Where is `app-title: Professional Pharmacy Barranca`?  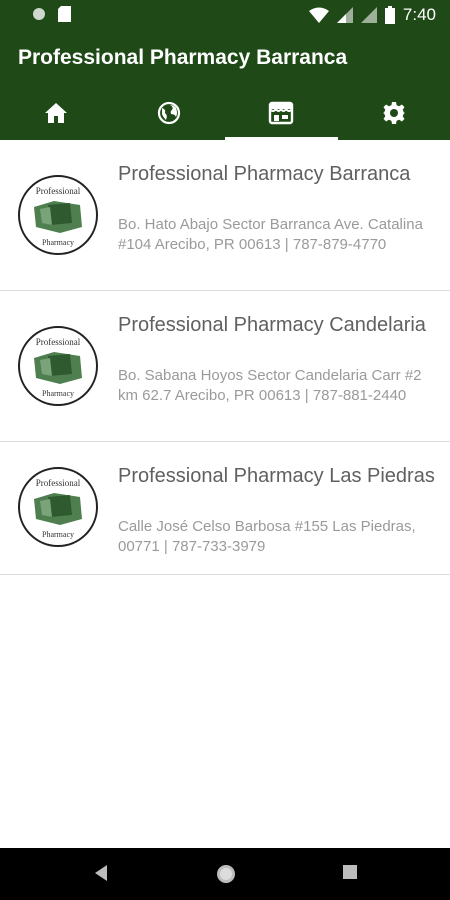 app-title: Professional Pharmacy Barranca is located at coordinates (183, 57).